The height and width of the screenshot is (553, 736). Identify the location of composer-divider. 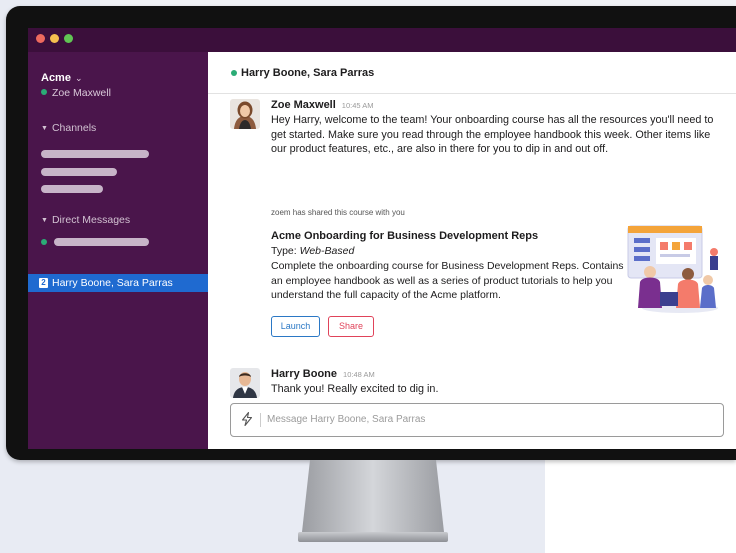
(260, 420).